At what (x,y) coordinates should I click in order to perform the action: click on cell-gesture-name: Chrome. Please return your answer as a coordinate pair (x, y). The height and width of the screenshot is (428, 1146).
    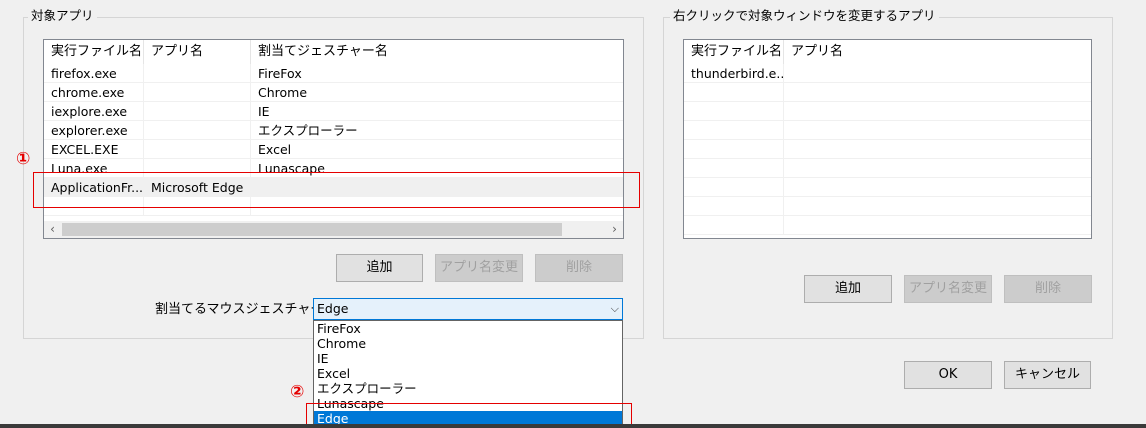
    Looking at the image, I should click on (283, 92).